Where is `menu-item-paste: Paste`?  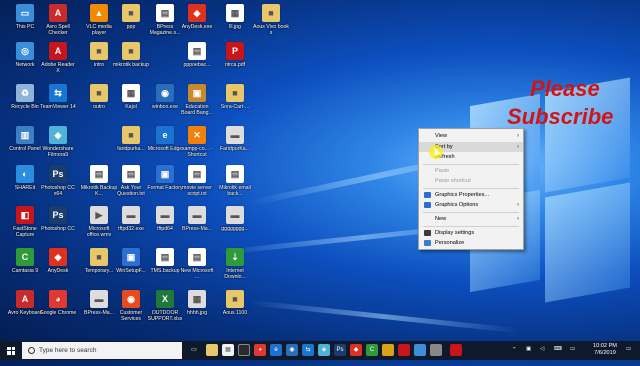 menu-item-paste: Paste is located at coordinates (471, 171).